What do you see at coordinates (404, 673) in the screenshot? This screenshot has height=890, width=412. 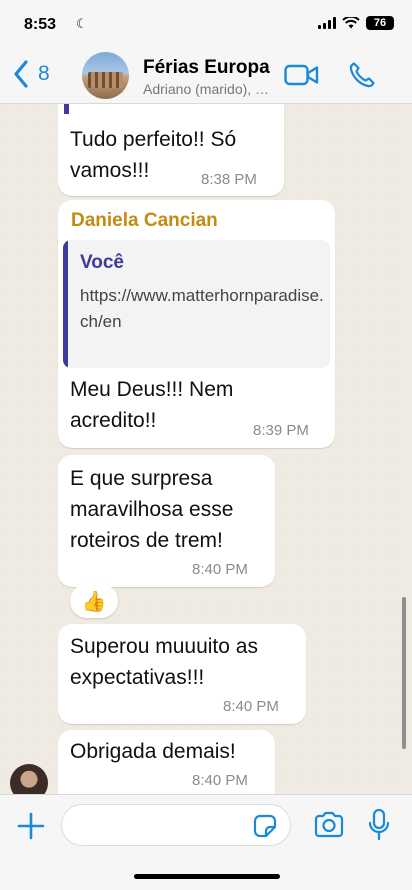 I see `chat-scrollbar` at bounding box center [404, 673].